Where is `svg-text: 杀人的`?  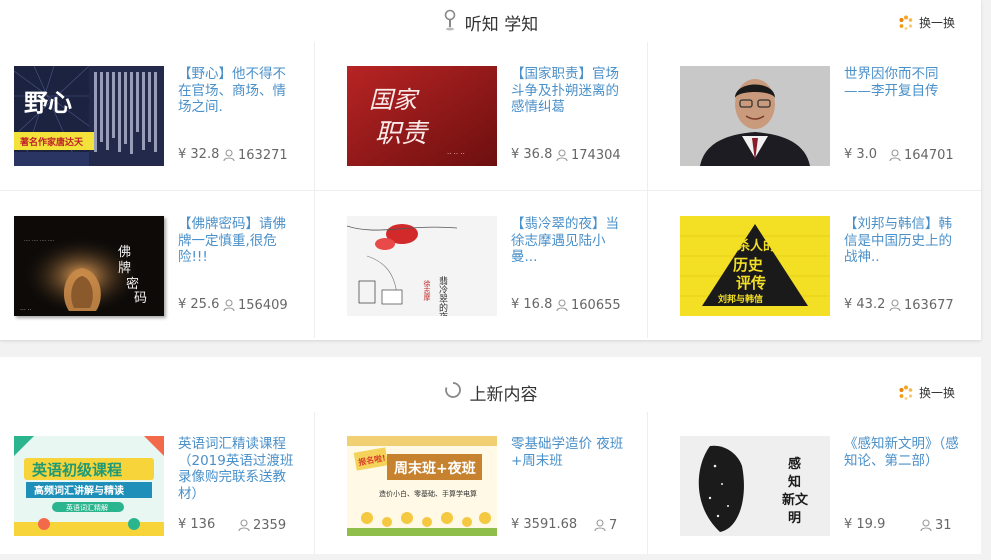 svg-text: 杀人的 is located at coordinates (756, 246).